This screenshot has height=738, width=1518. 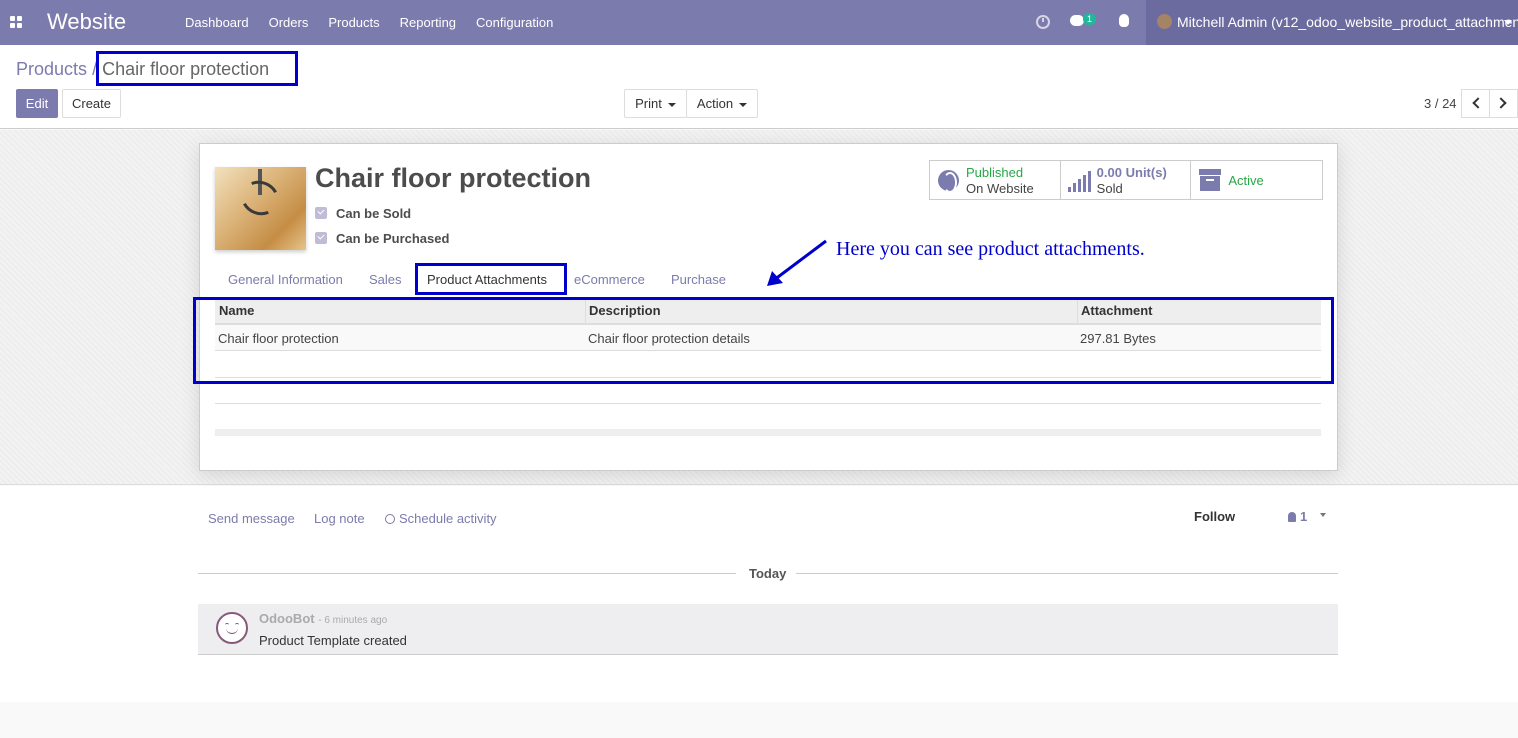 What do you see at coordinates (990, 249) in the screenshot?
I see `annotation-text: Here you can see product attachments.` at bounding box center [990, 249].